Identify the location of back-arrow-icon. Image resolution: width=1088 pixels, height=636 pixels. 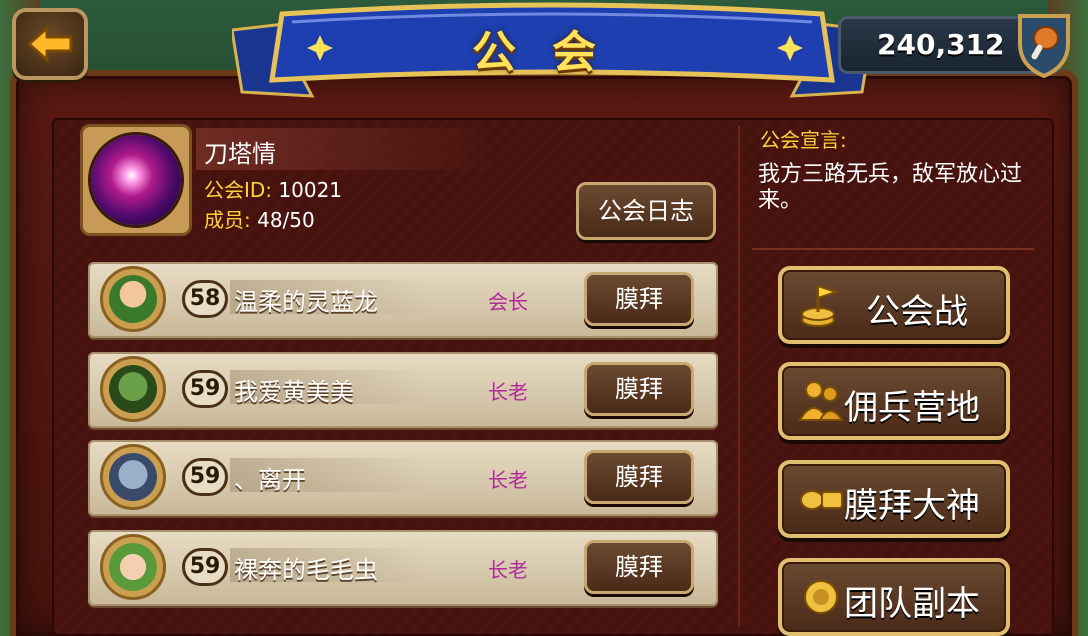
(50, 44).